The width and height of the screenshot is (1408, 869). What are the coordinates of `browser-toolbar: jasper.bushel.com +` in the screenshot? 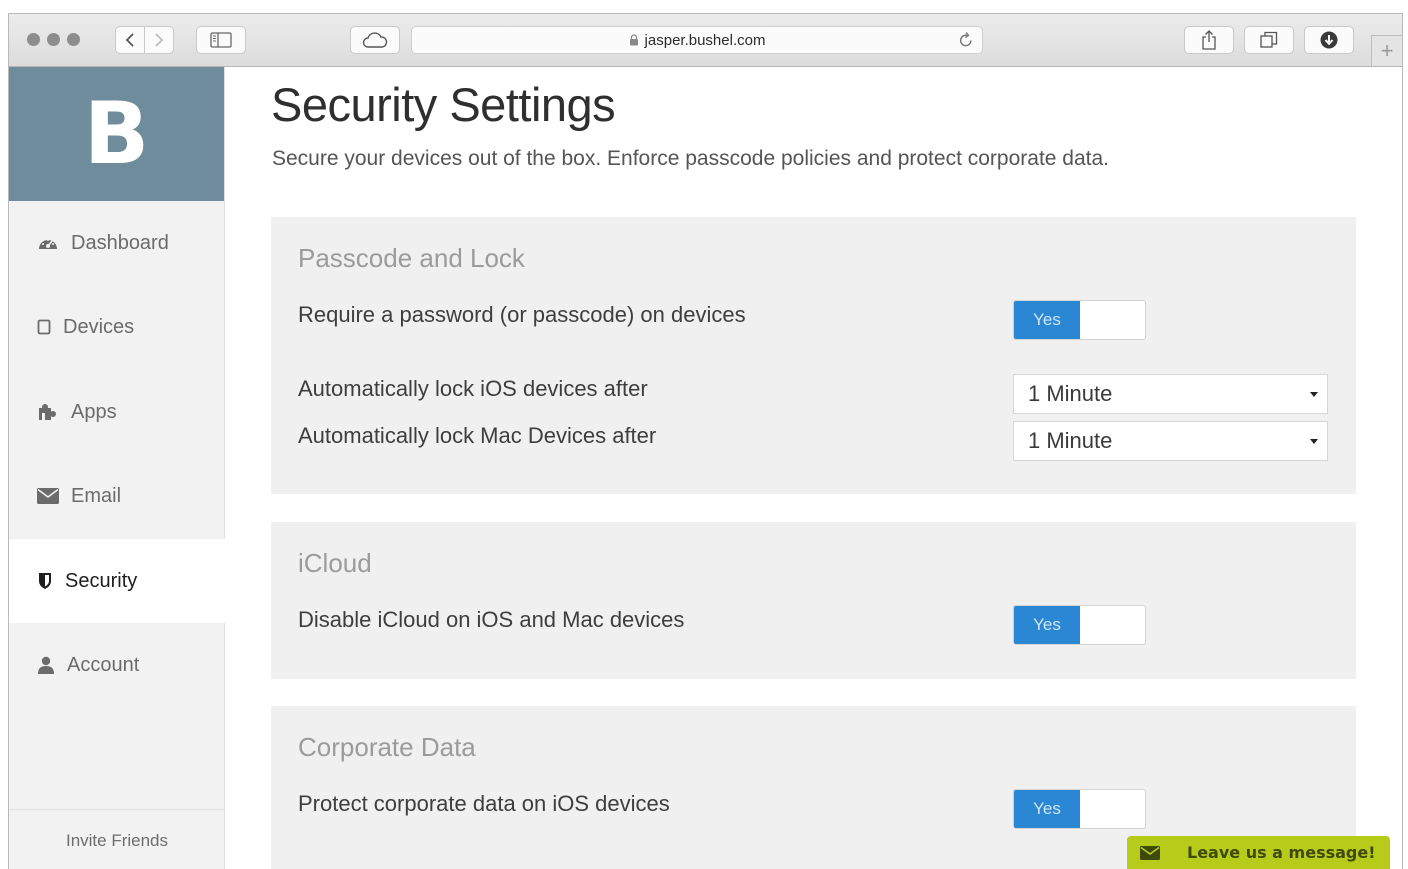 It's located at (705, 40).